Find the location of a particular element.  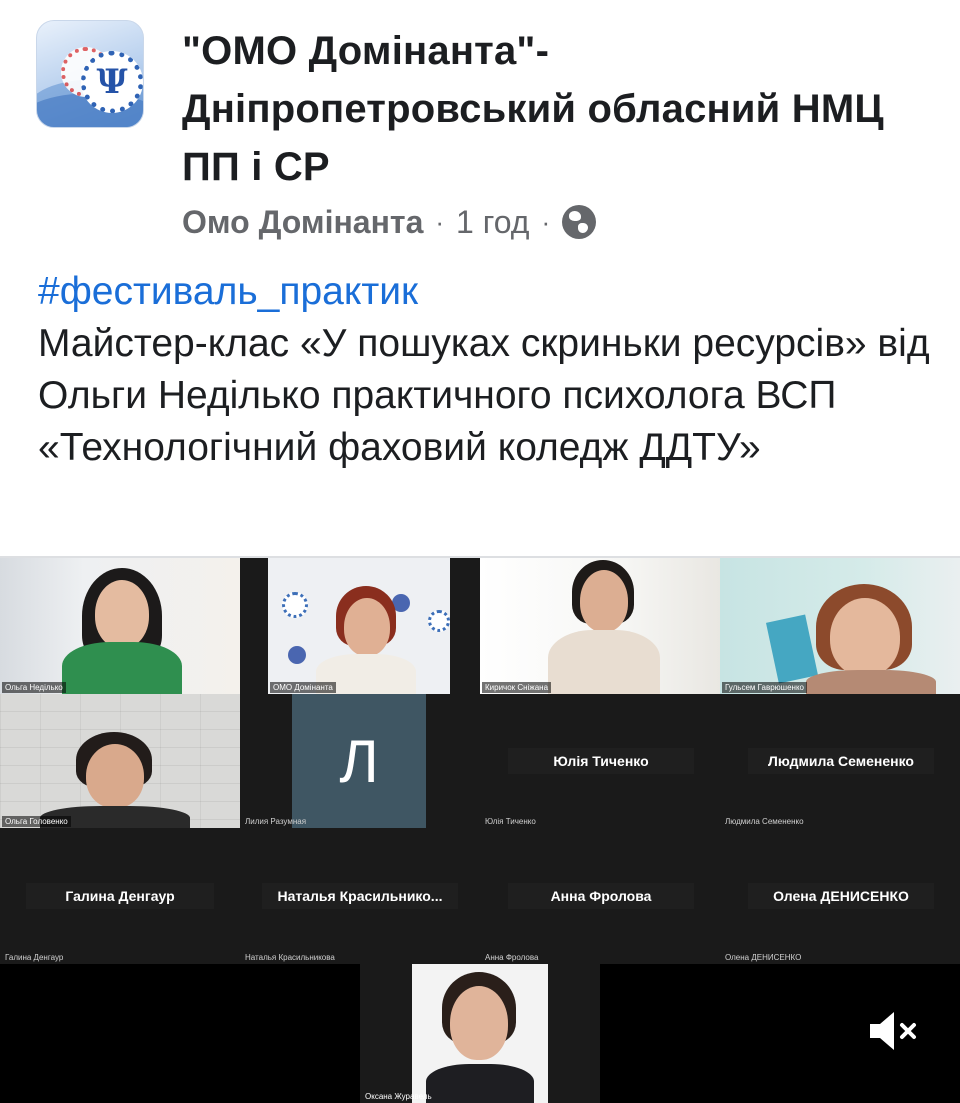

participant-caption: Гульсем Гаврюшенко is located at coordinates (764, 687).